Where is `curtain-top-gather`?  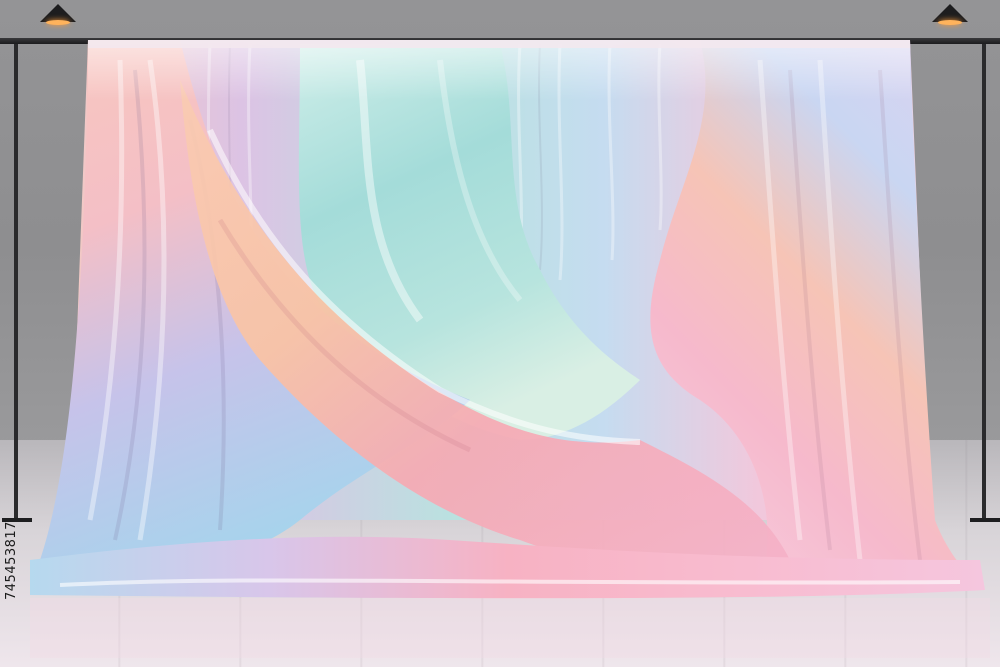 curtain-top-gather is located at coordinates (499, 44).